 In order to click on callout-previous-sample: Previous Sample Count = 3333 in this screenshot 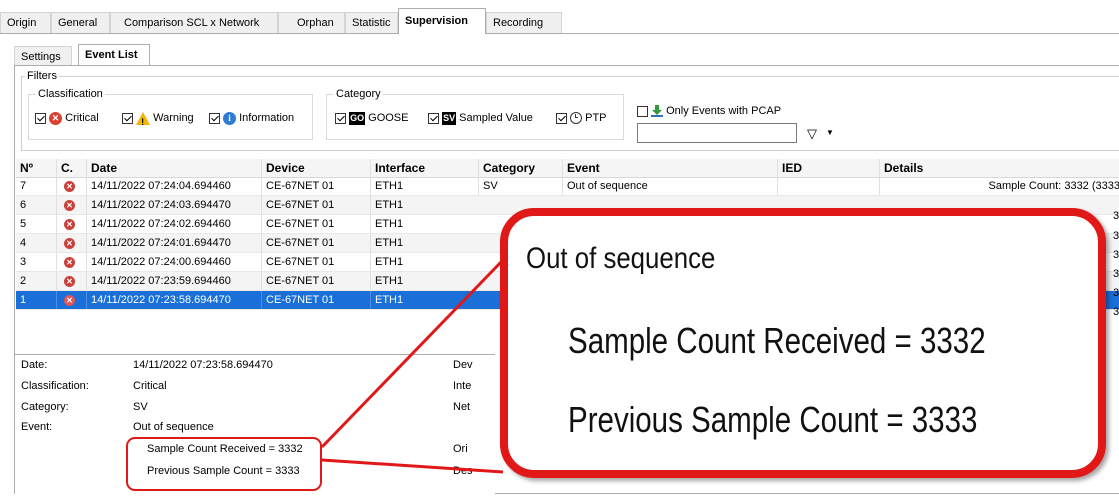, I will do `click(773, 419)`.